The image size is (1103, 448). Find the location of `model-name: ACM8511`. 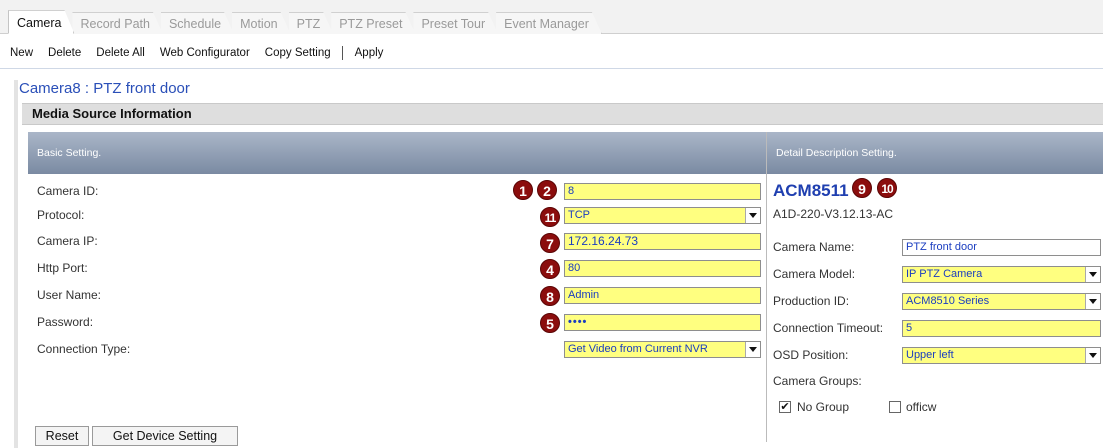

model-name: ACM8511 is located at coordinates (811, 190).